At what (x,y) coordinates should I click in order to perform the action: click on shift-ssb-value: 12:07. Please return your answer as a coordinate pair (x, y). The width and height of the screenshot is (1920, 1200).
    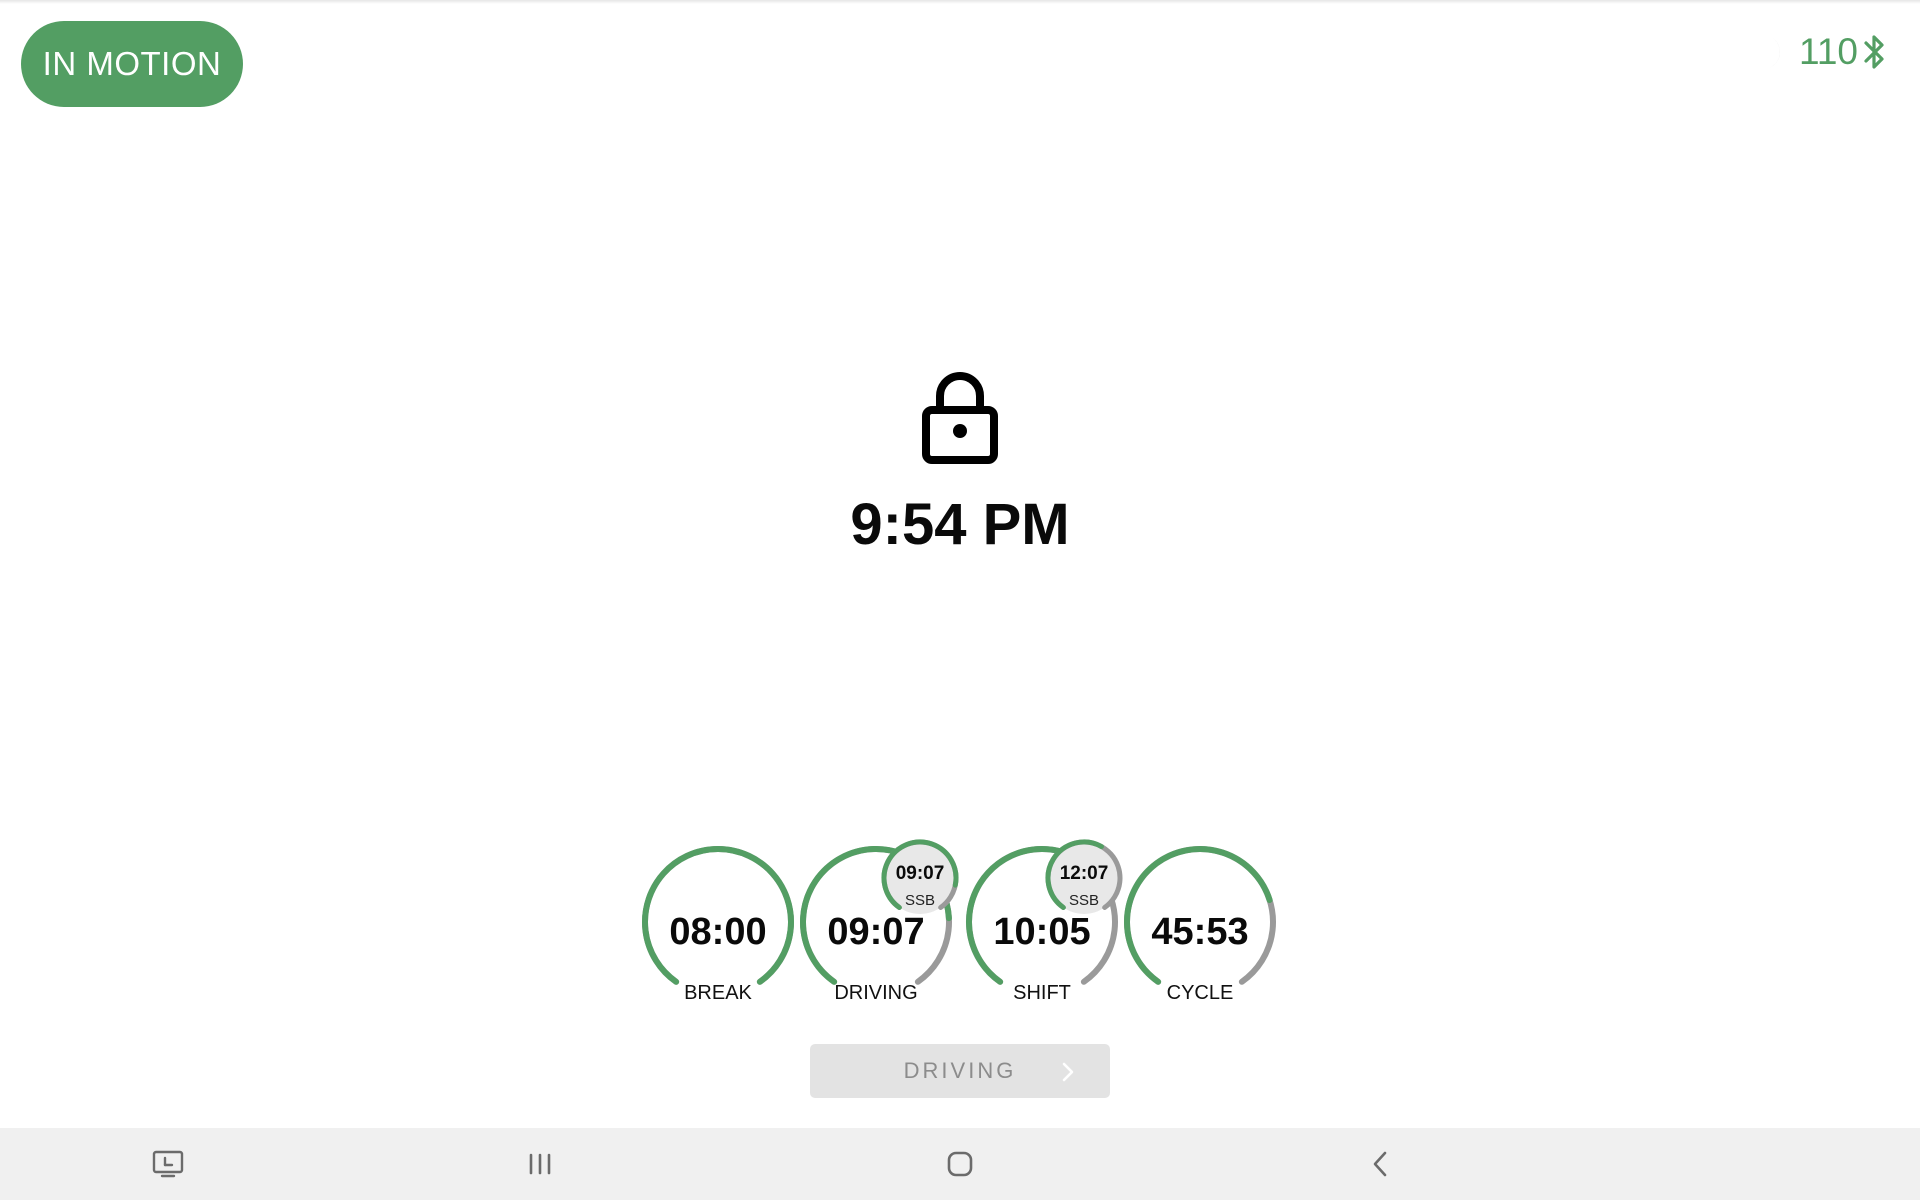
    Looking at the image, I should click on (1084, 873).